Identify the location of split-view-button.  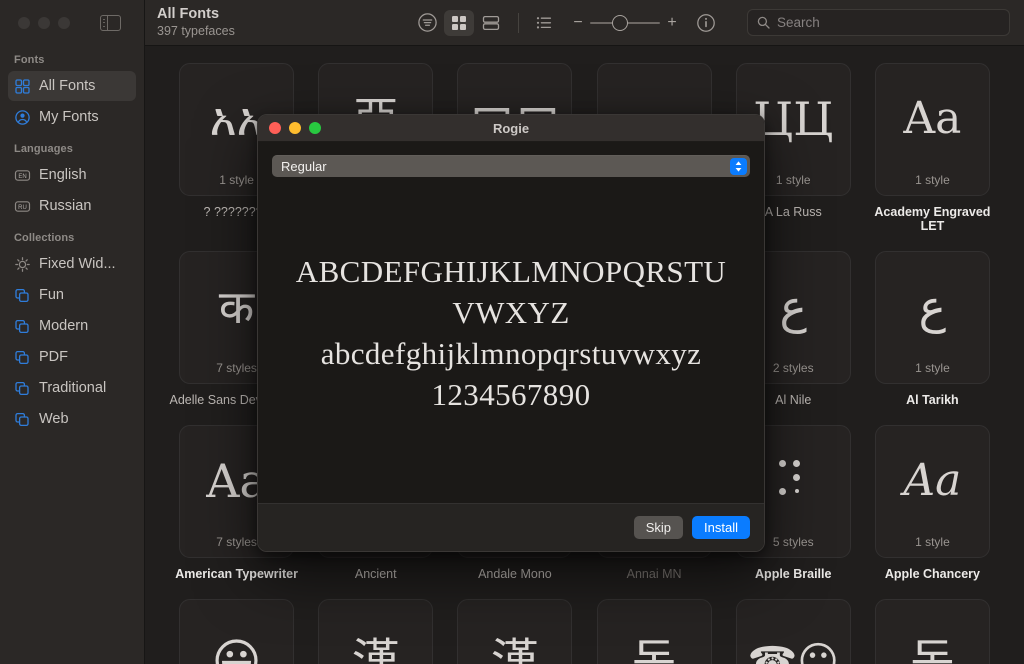
(491, 23).